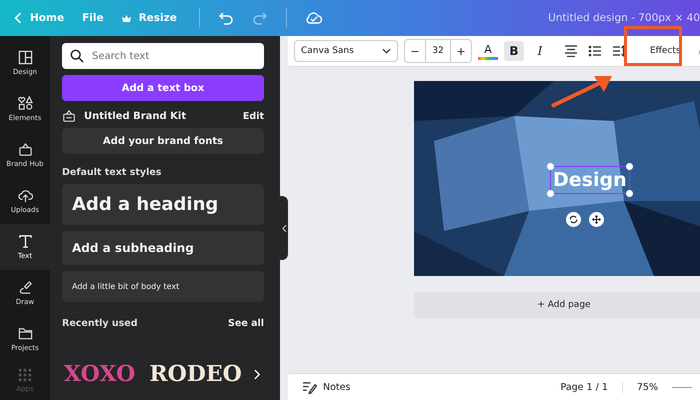 This screenshot has width=700, height=400. I want to click on grid-icon, so click(25, 375).